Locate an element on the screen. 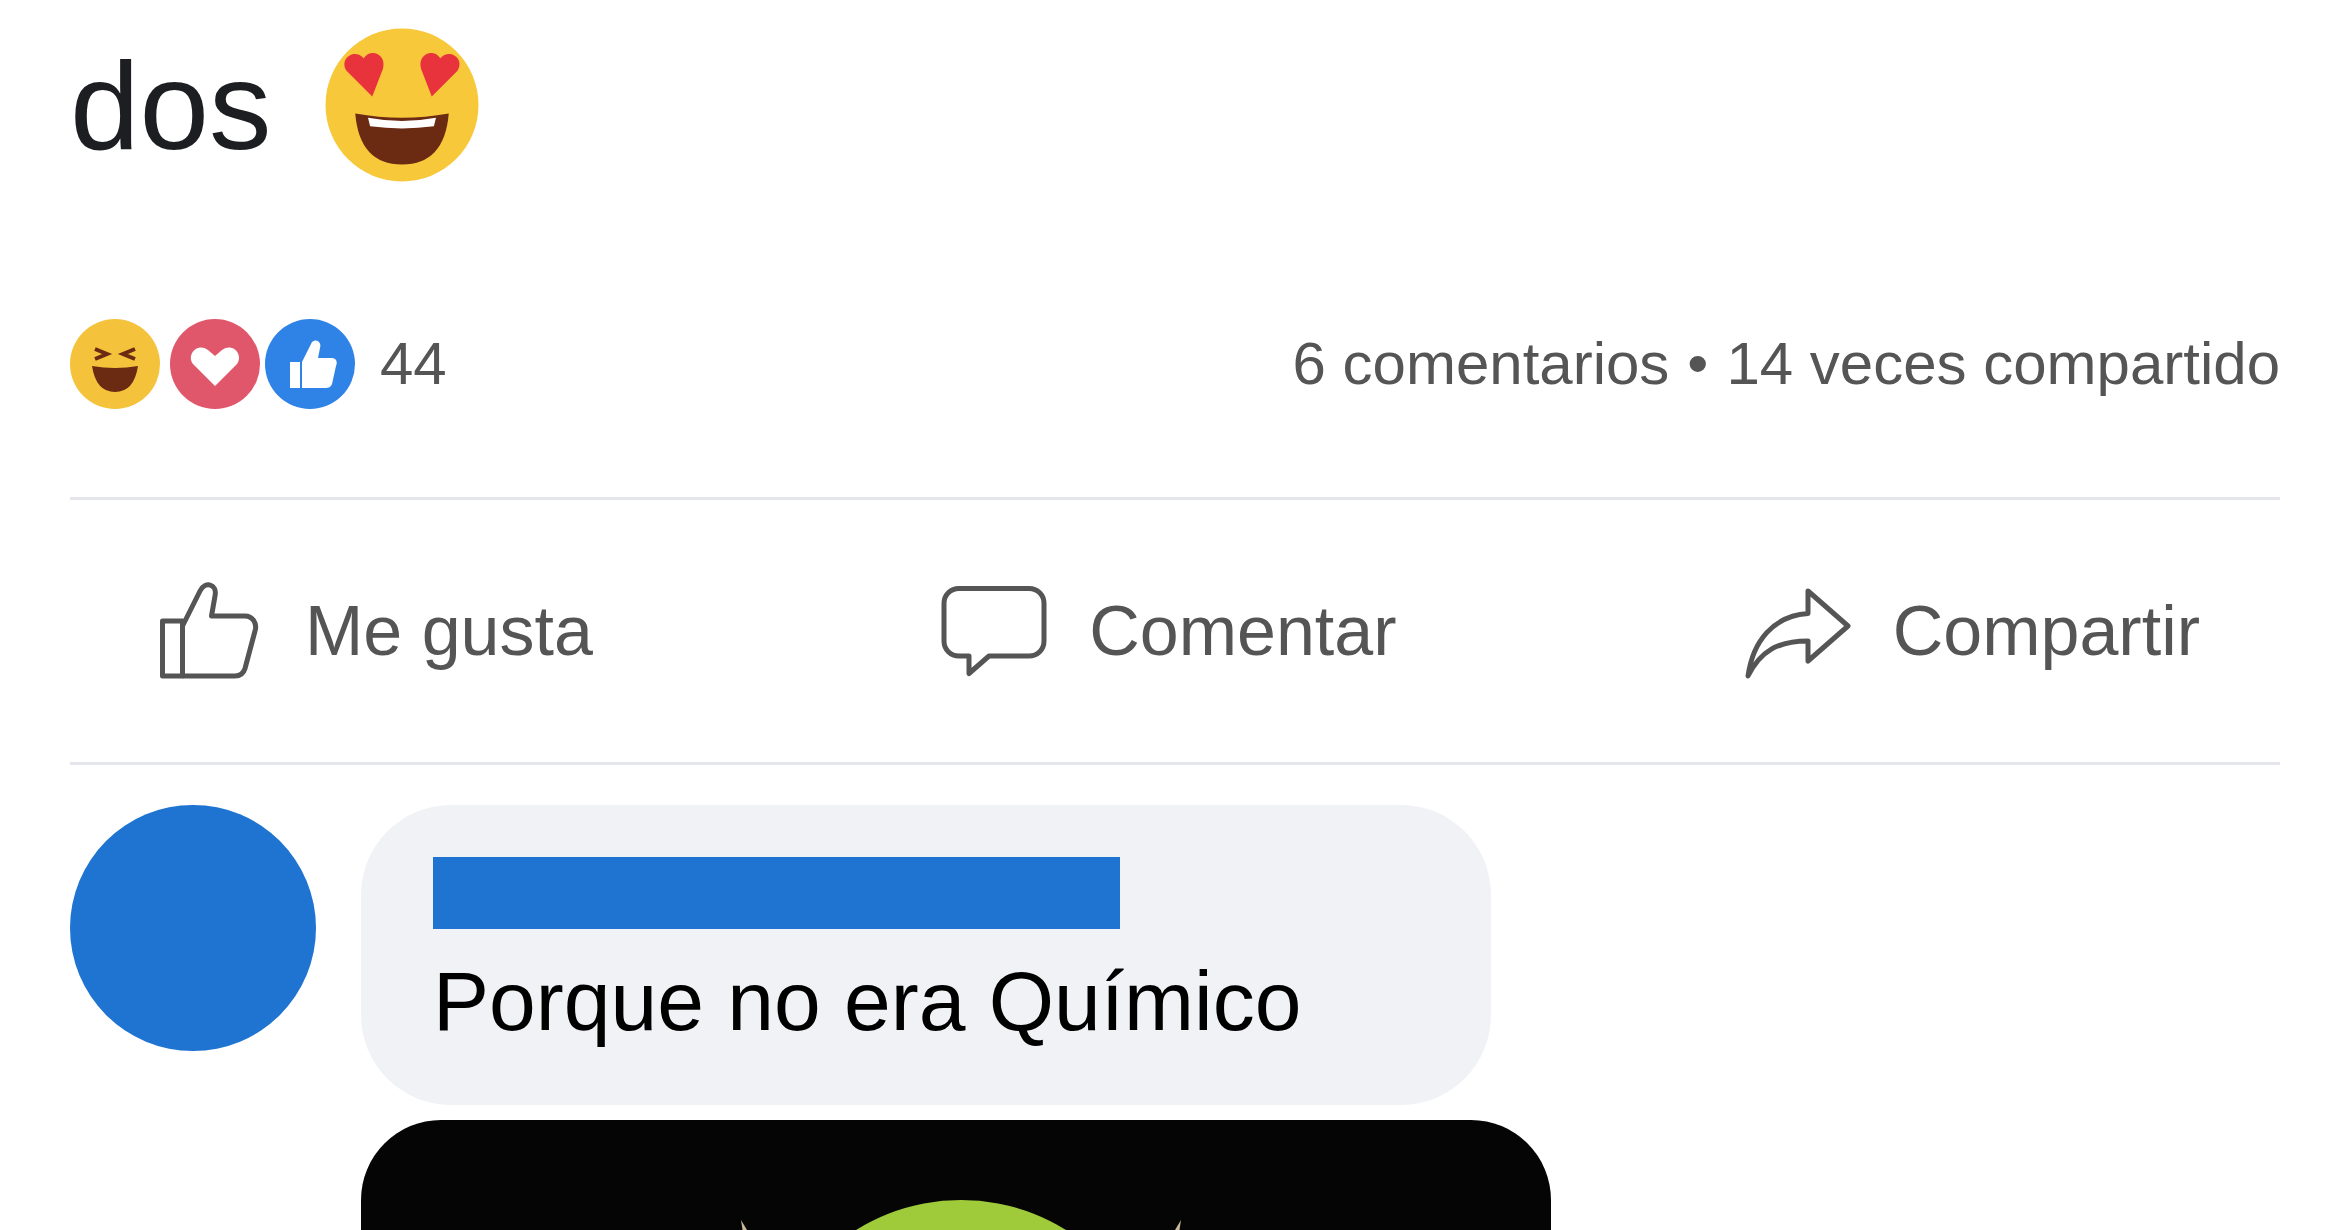 Image resolution: width=2350 pixels, height=1230 pixels. reaction-count: 44 is located at coordinates (413, 363).